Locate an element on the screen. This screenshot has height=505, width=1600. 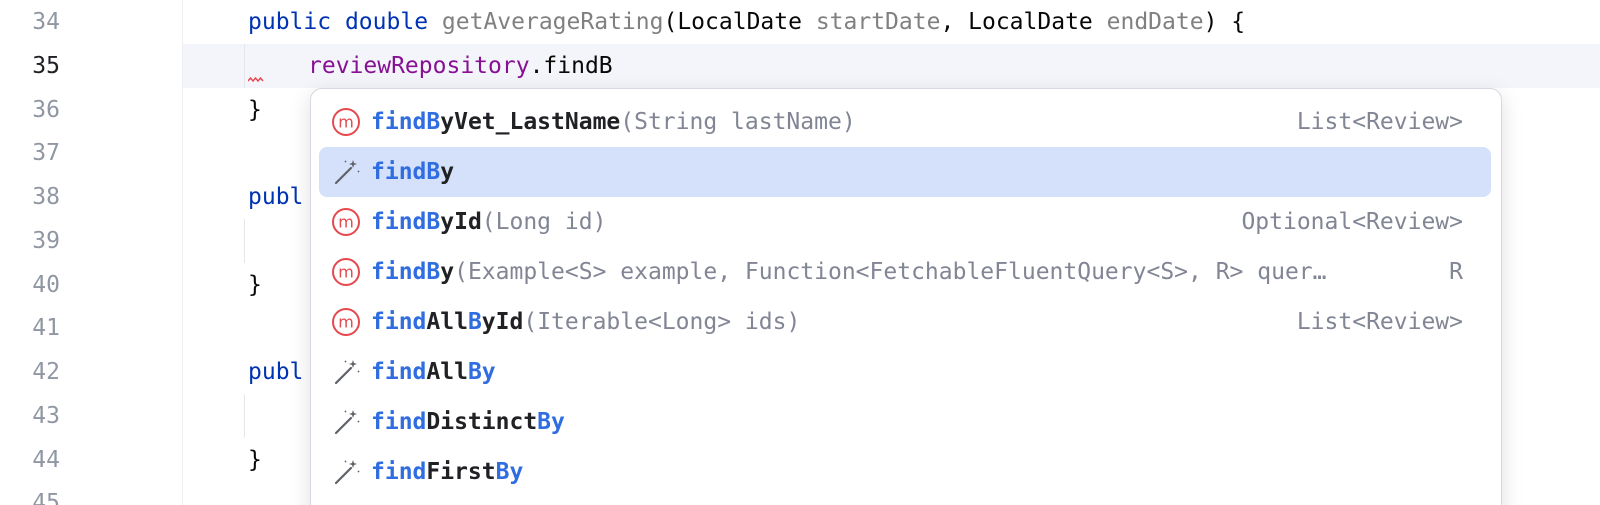
match-highlight: B is located at coordinates (474, 322).